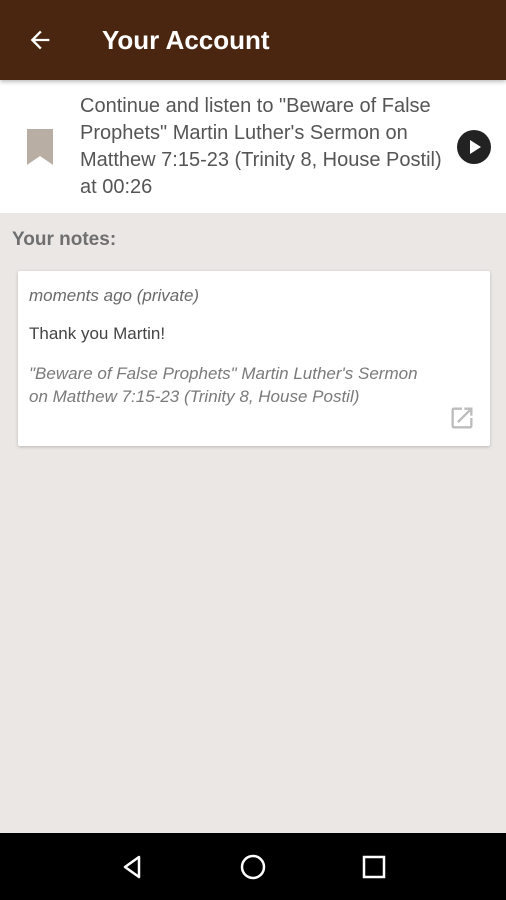 The height and width of the screenshot is (900, 506). I want to click on play-circle-icon, so click(474, 146).